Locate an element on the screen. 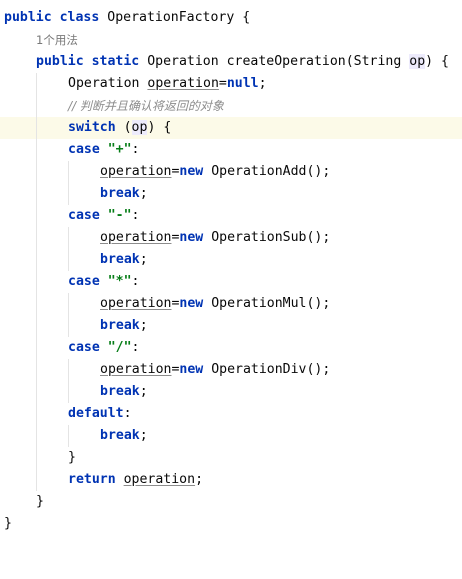 The height and width of the screenshot is (579, 462). keyword-switch: switch is located at coordinates (92, 127).